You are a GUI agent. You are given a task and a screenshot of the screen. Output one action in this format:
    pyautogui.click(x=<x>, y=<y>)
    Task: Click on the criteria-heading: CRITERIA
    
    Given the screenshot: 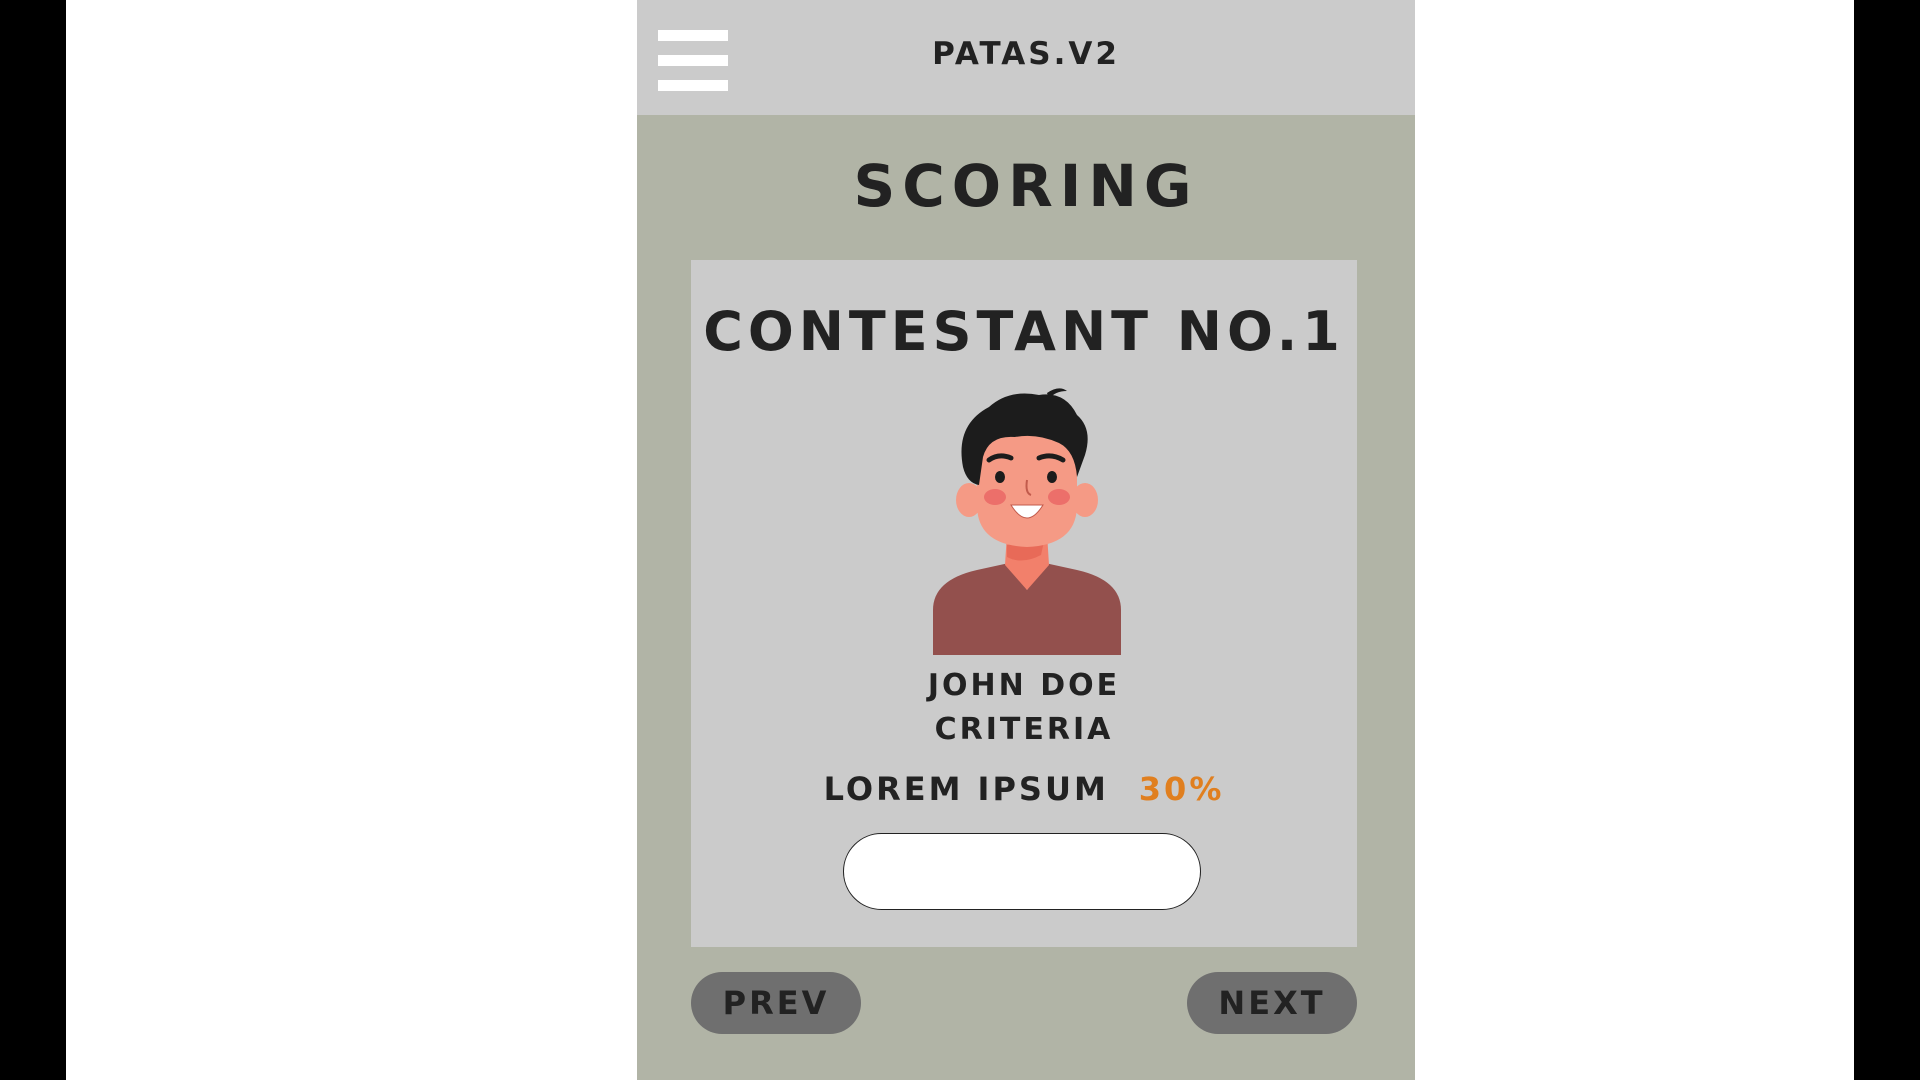 What is the action you would take?
    pyautogui.click(x=1024, y=729)
    